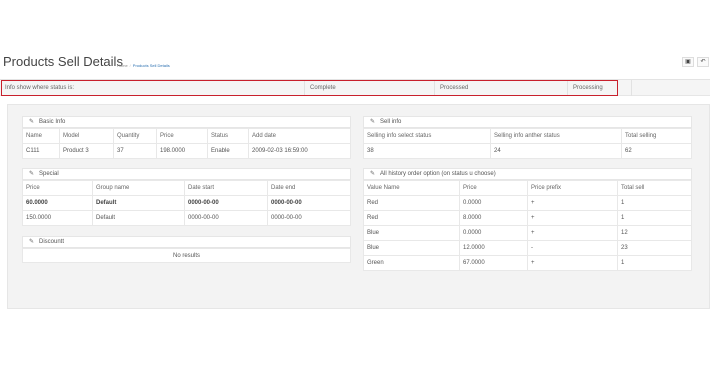  I want to click on table-row: Blue 0.0000 + 12, so click(527, 233).